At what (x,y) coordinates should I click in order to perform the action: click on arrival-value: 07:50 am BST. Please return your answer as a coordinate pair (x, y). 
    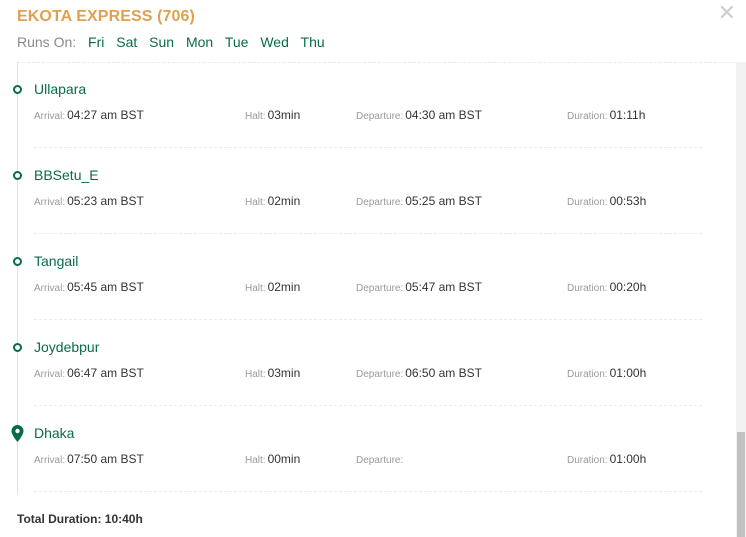
    Looking at the image, I should click on (105, 459).